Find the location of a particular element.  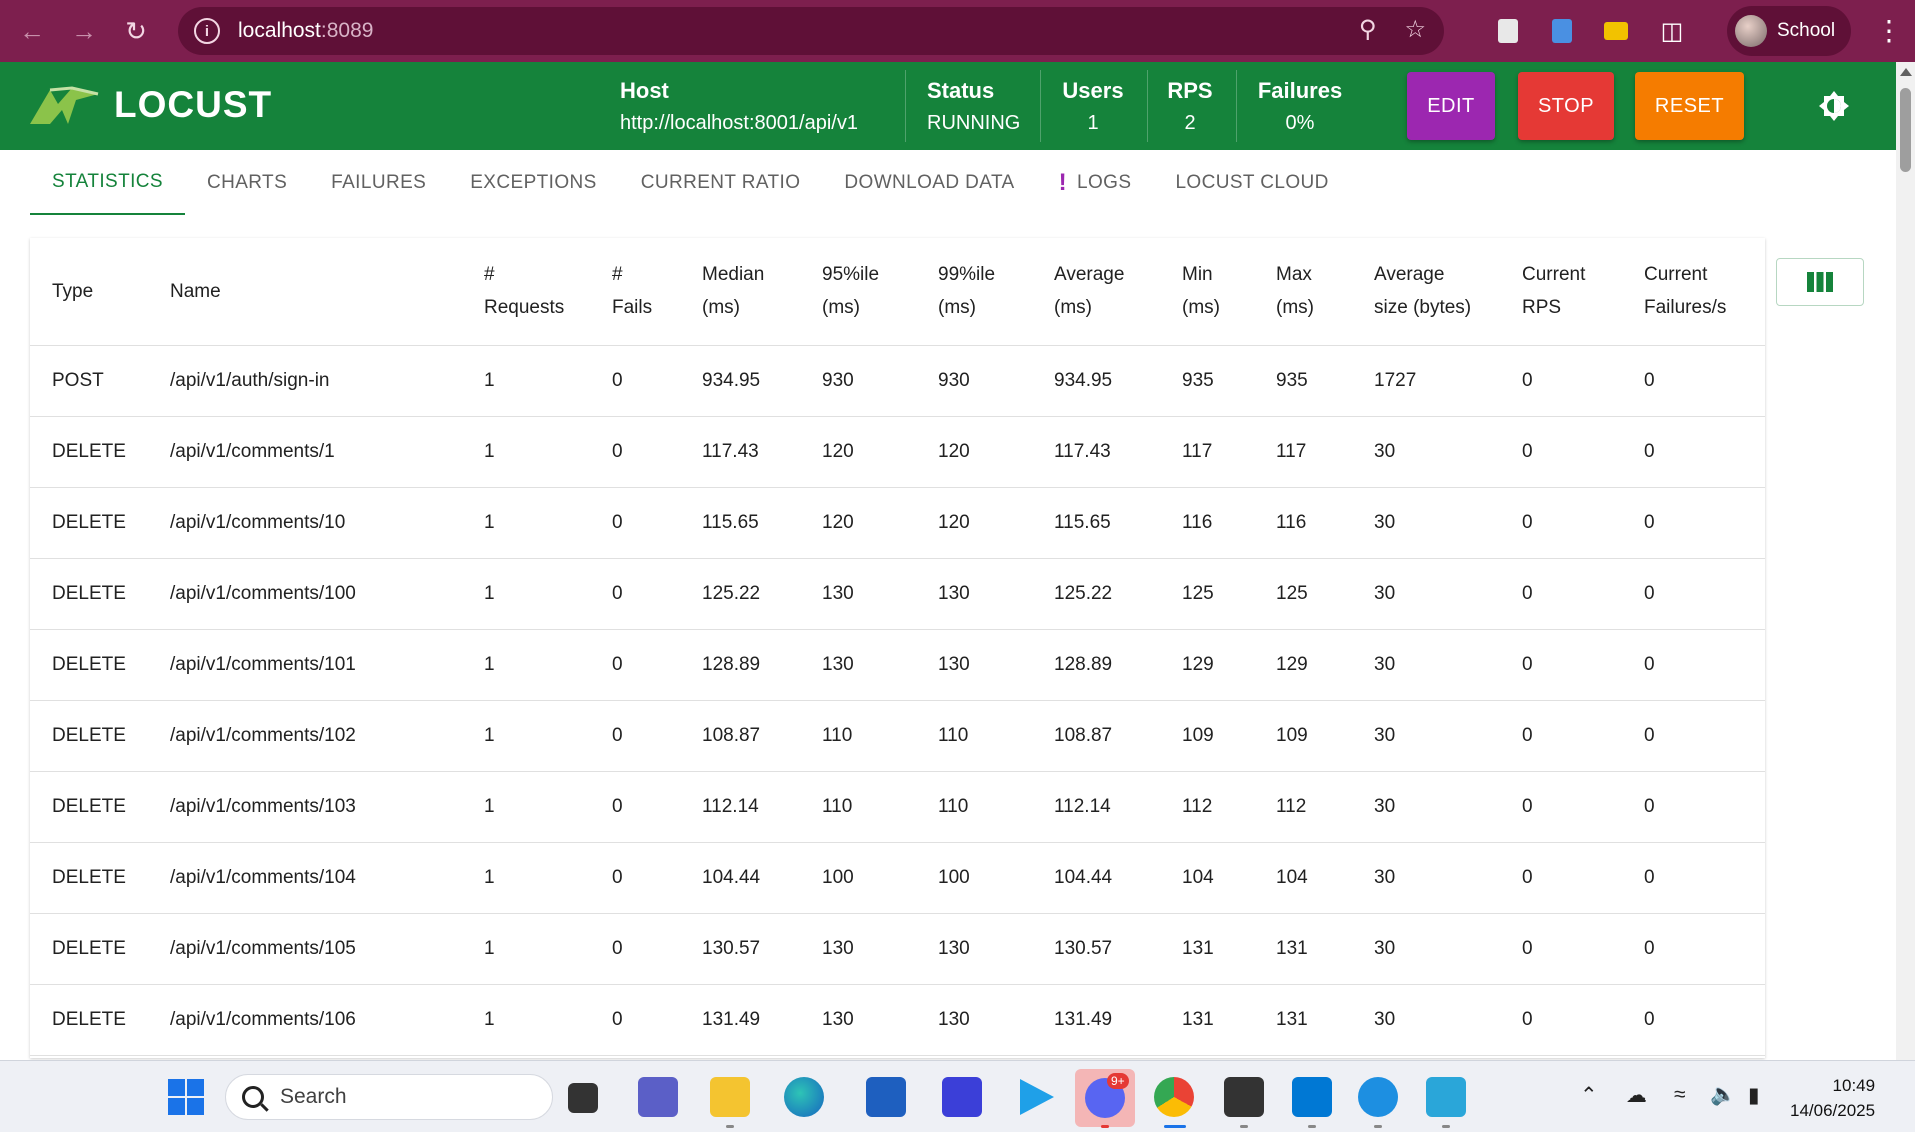

back-icon: ← is located at coordinates (32, 31).